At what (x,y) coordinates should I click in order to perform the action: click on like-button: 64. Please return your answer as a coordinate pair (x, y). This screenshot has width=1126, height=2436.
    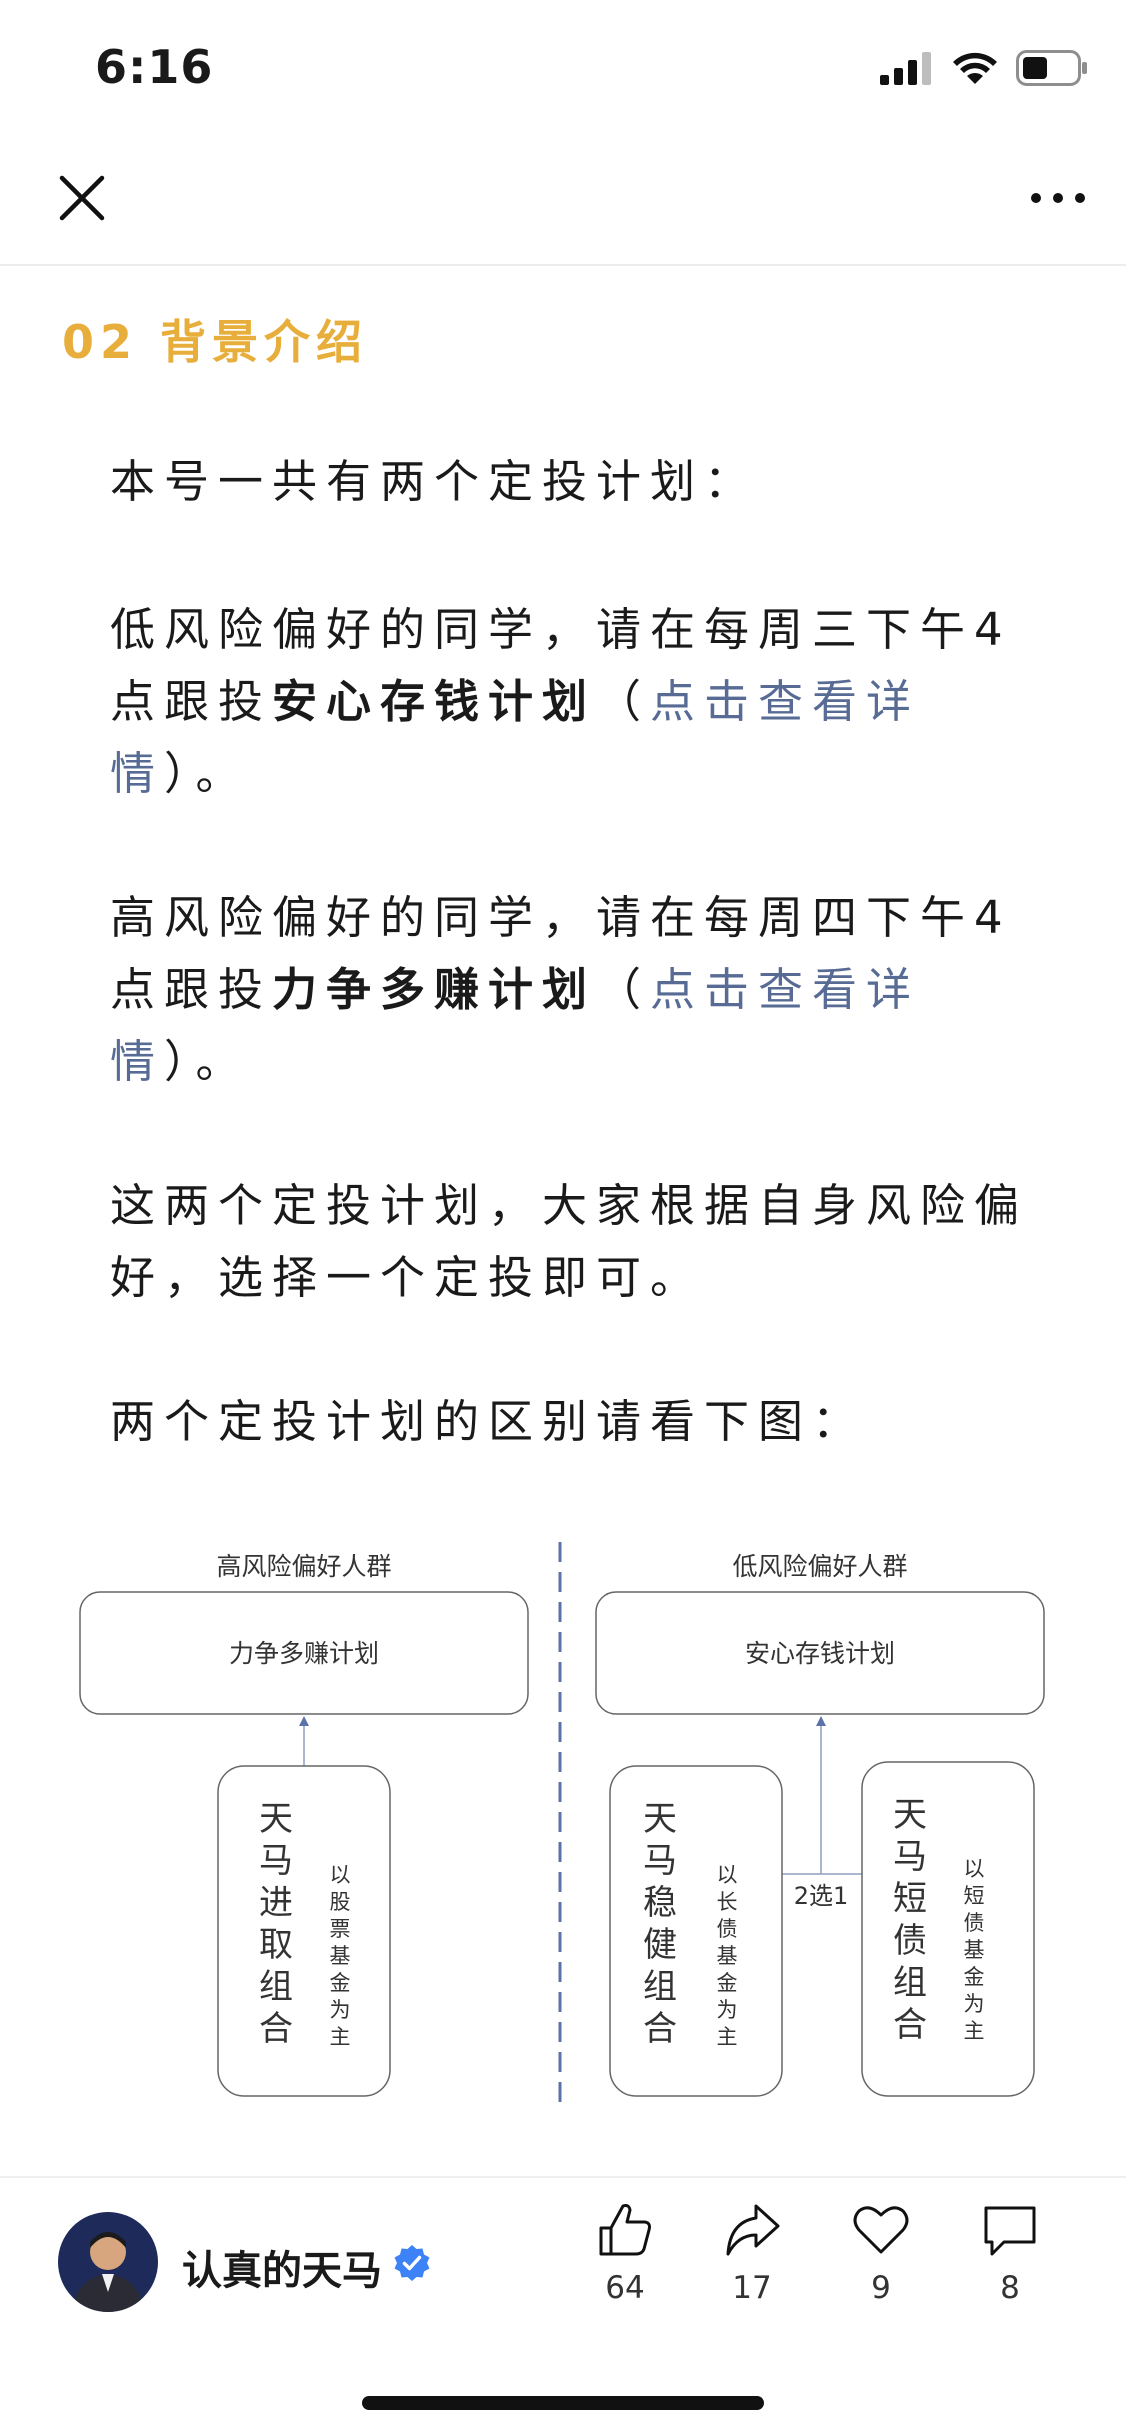
    Looking at the image, I should click on (625, 2253).